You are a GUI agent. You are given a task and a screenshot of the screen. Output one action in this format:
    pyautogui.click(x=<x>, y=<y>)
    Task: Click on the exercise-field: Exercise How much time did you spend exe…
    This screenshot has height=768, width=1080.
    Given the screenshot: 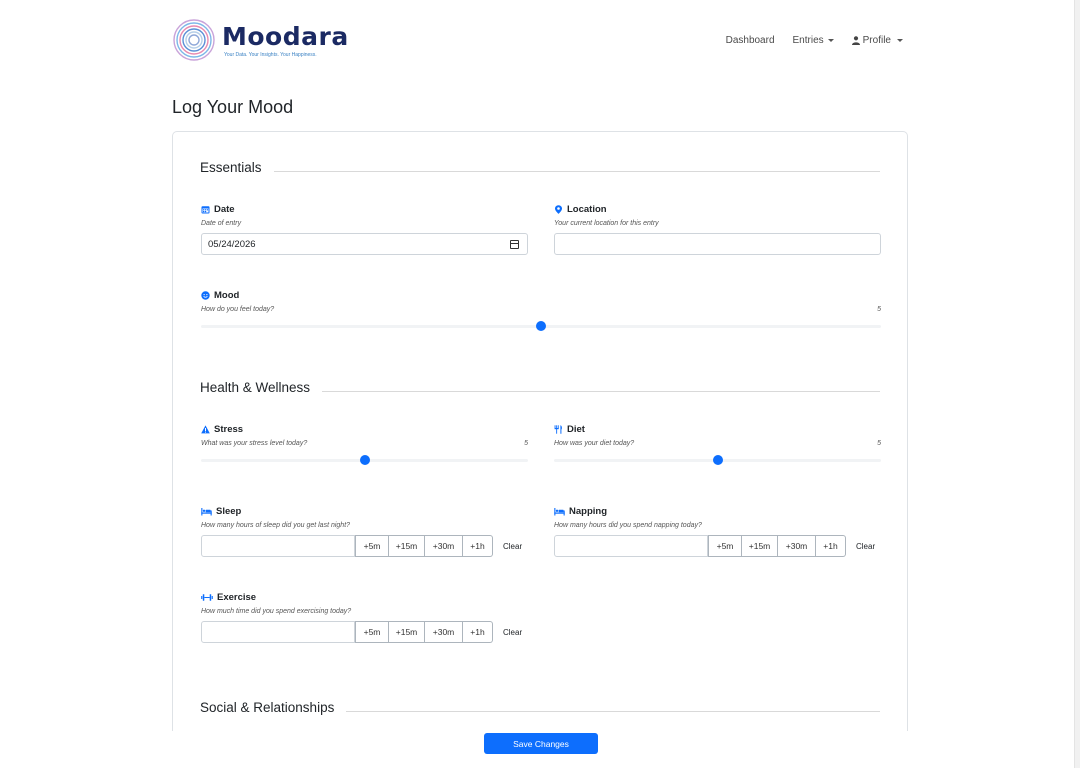 What is the action you would take?
    pyautogui.click(x=364, y=617)
    